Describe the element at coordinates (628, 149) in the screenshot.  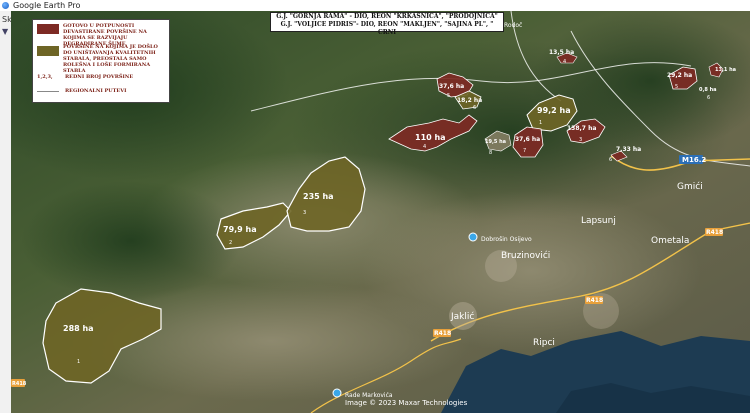
I see `area-label: 7,33 ha` at that location.